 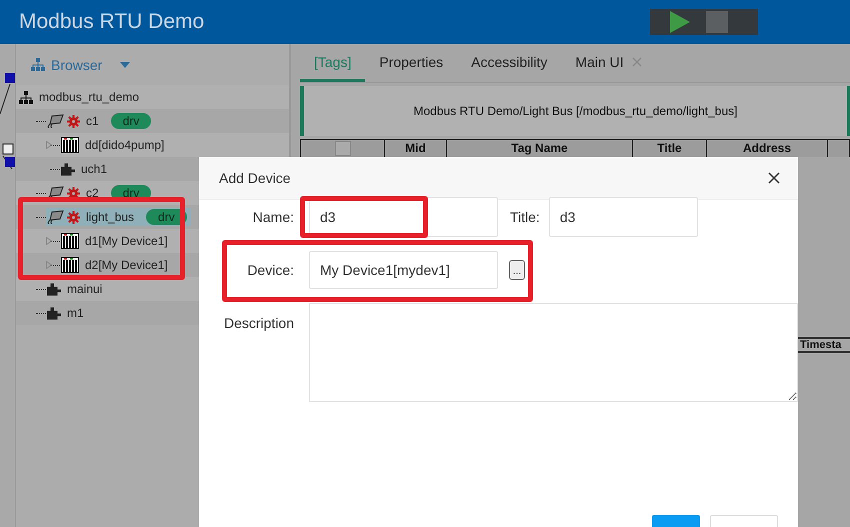 I want to click on tree-item: dd[dido4pump], so click(x=114, y=145).